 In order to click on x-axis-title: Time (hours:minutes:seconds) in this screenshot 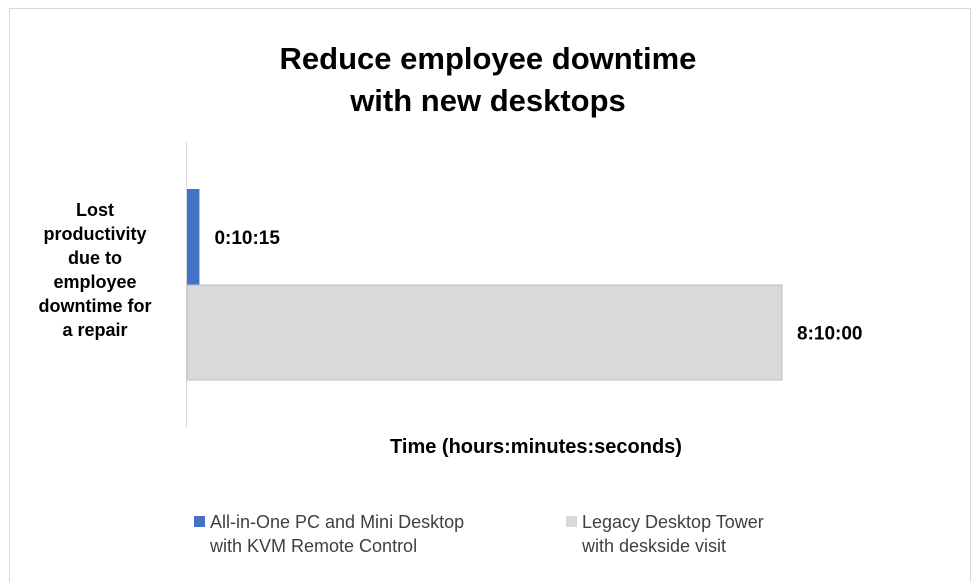, I will do `click(536, 447)`.